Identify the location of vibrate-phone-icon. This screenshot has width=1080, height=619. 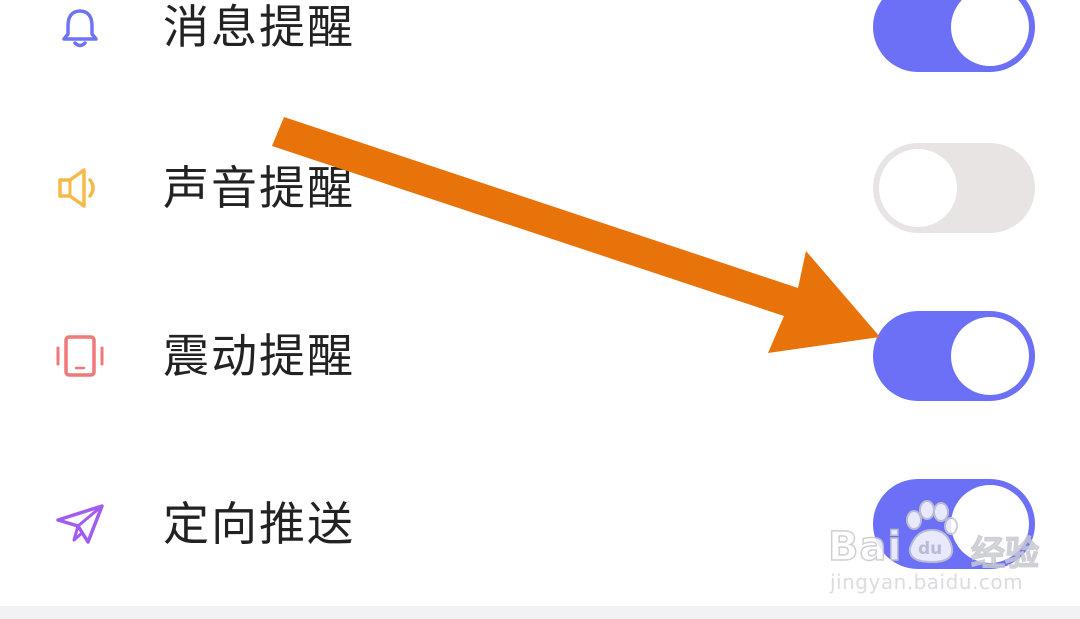
(80, 356).